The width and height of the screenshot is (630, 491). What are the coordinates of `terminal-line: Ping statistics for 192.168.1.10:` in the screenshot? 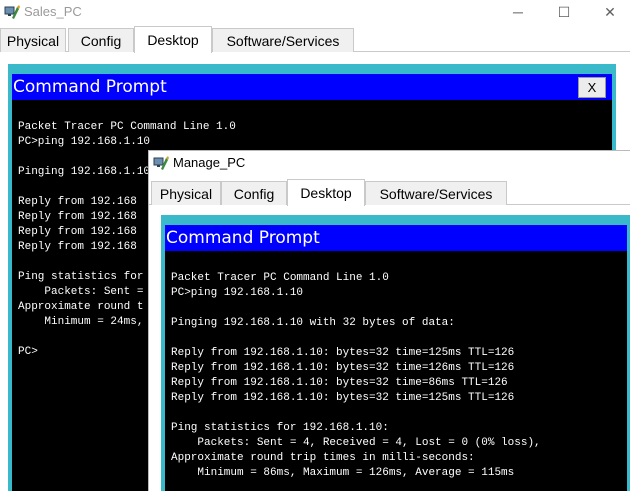 It's located at (280, 428).